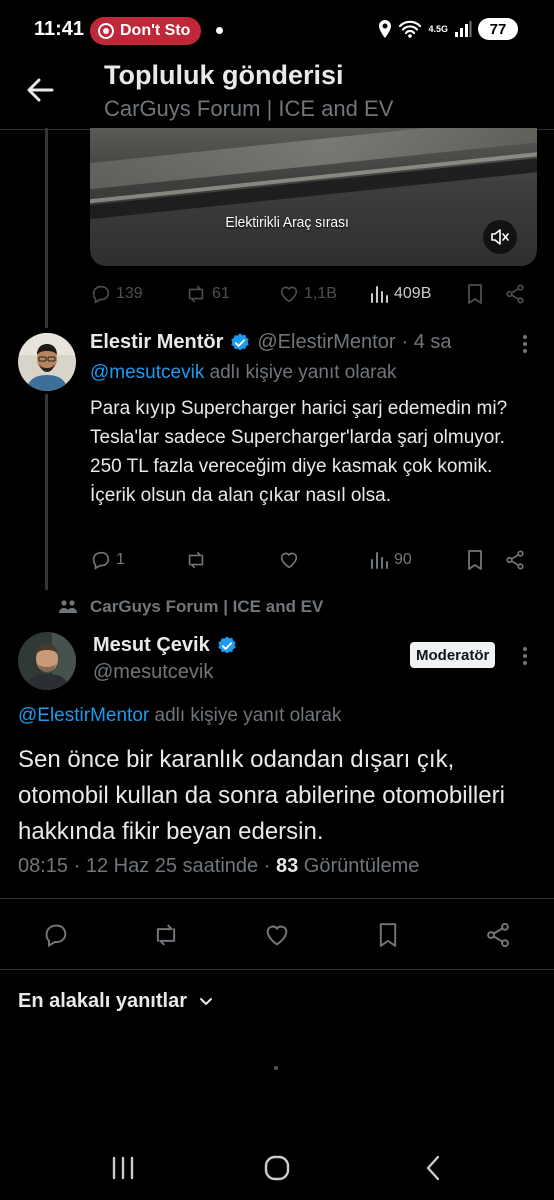 The height and width of the screenshot is (1200, 554). I want to click on quoted-like-button: 1,1B, so click(307, 294).